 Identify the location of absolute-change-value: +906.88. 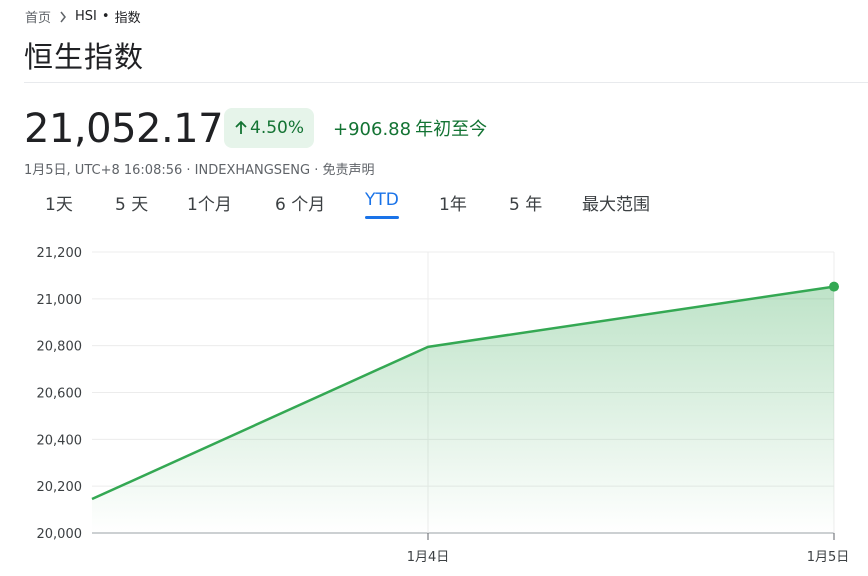
(372, 129).